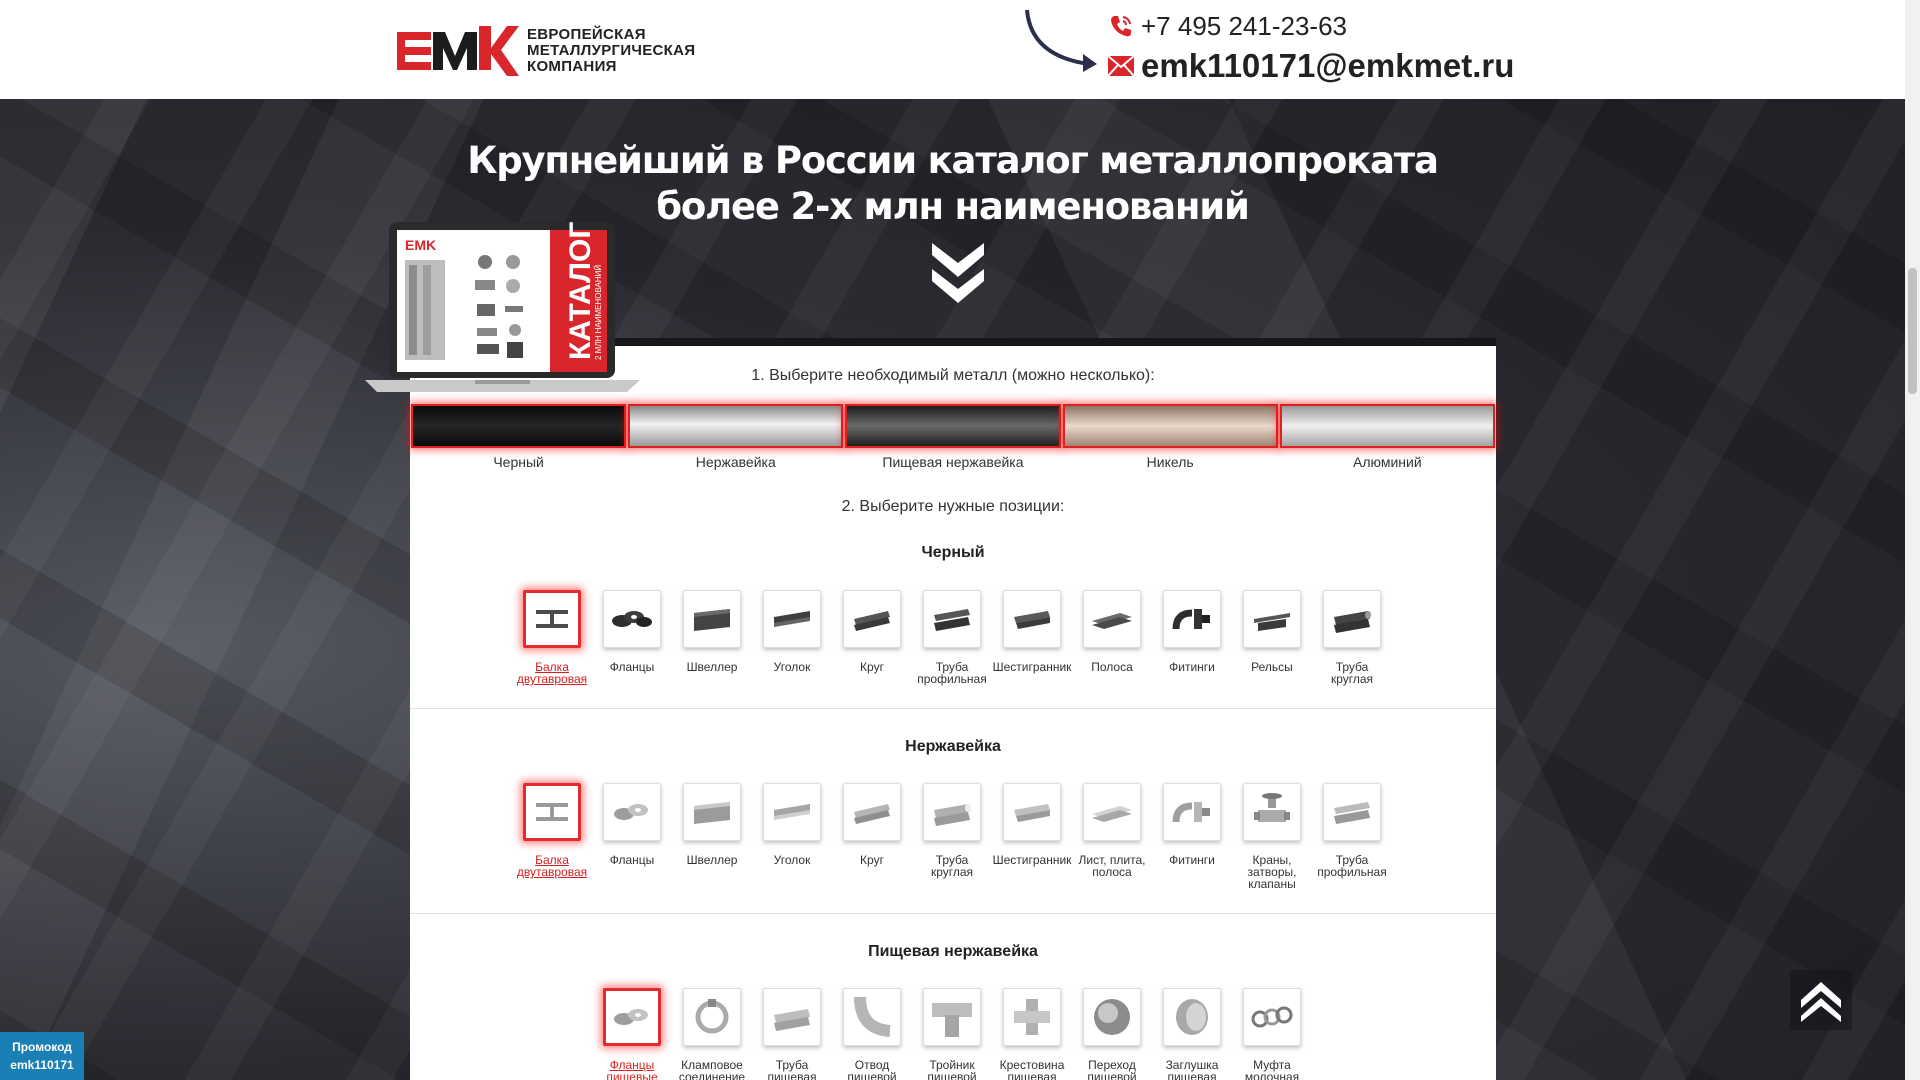 The width and height of the screenshot is (1920, 1080). Describe the element at coordinates (872, 1017) in the screenshot. I see `elbow-icon` at that location.